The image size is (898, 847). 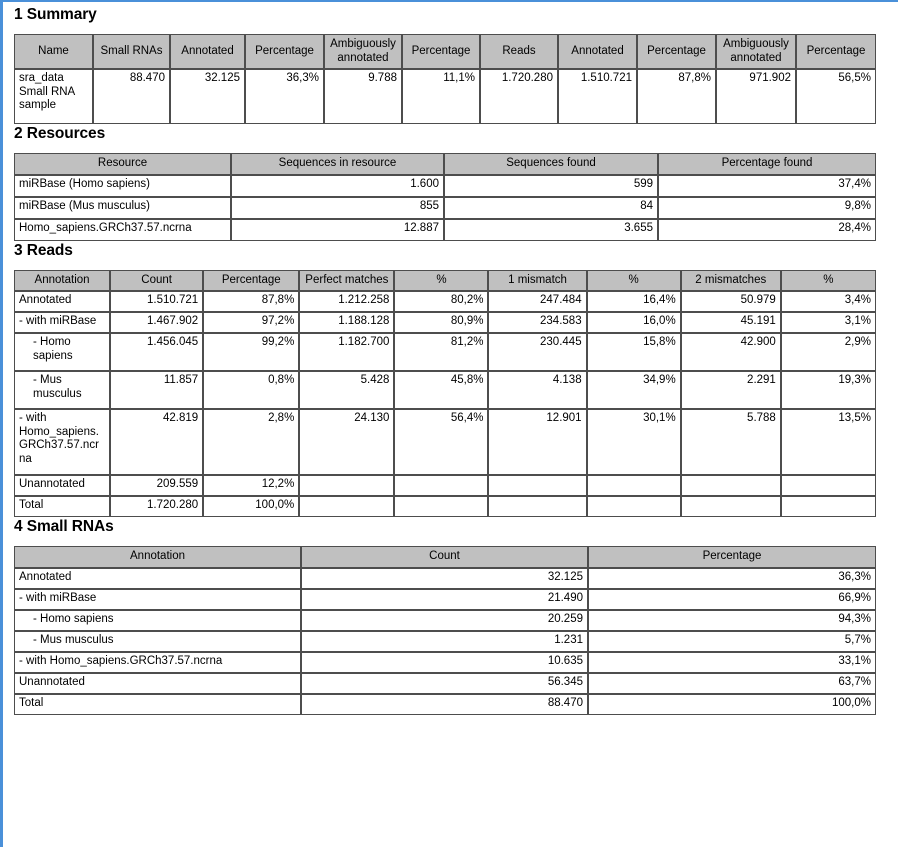 What do you see at coordinates (828, 352) in the screenshot?
I see `reads-cell-two-pct: 2,9%` at bounding box center [828, 352].